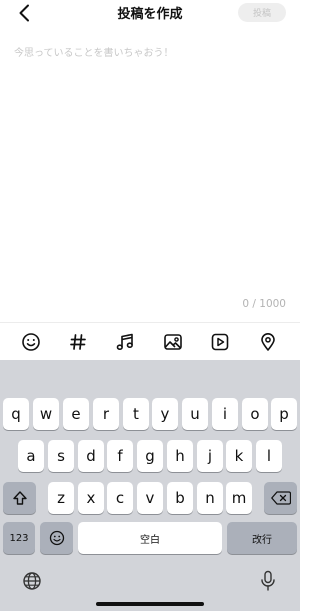 This screenshot has height=611, width=320. Describe the element at coordinates (150, 341) in the screenshot. I see `compose-toolbar` at that location.